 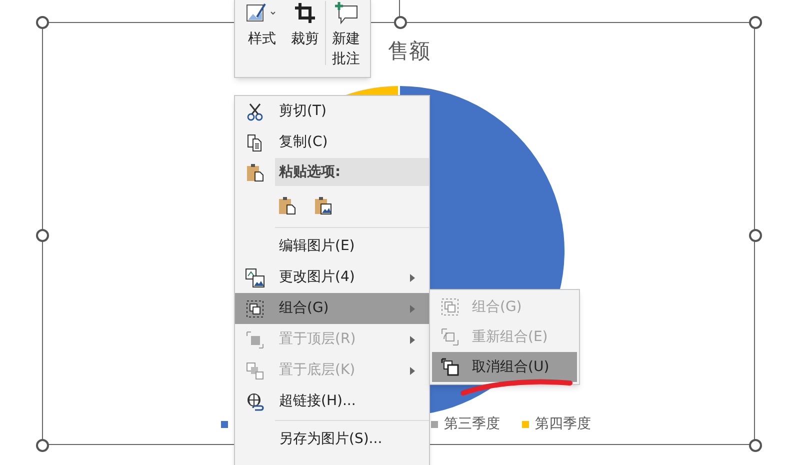 What do you see at coordinates (332, 142) in the screenshot?
I see `menu-item: 复制(C)` at bounding box center [332, 142].